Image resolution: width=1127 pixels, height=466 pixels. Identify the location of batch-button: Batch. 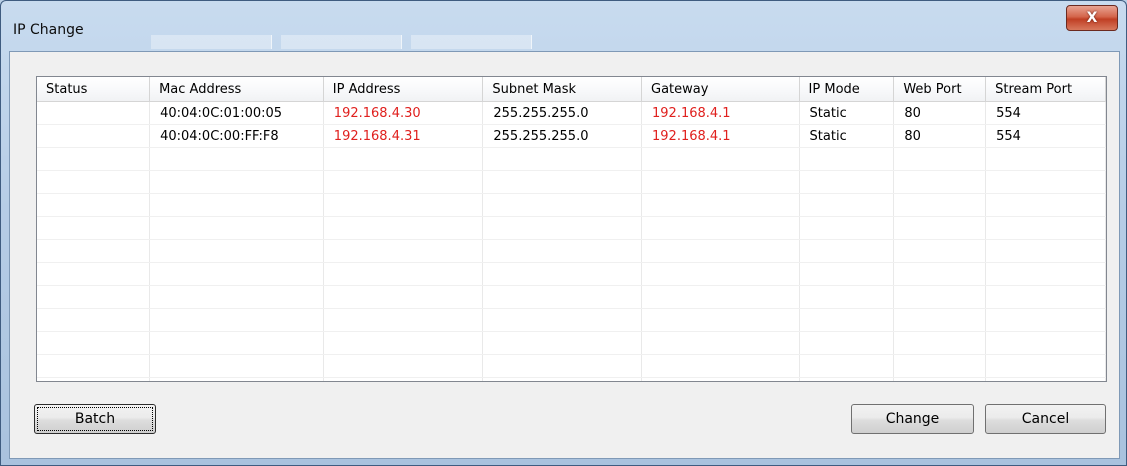
(95, 419).